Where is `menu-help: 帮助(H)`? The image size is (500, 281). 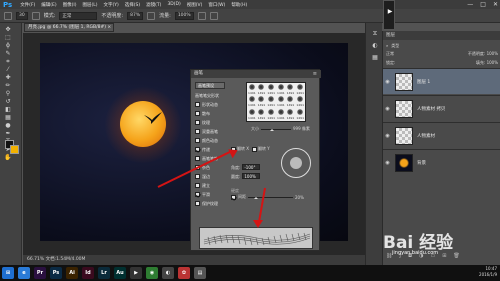 menu-help: 帮助(H) is located at coordinates (239, 5).